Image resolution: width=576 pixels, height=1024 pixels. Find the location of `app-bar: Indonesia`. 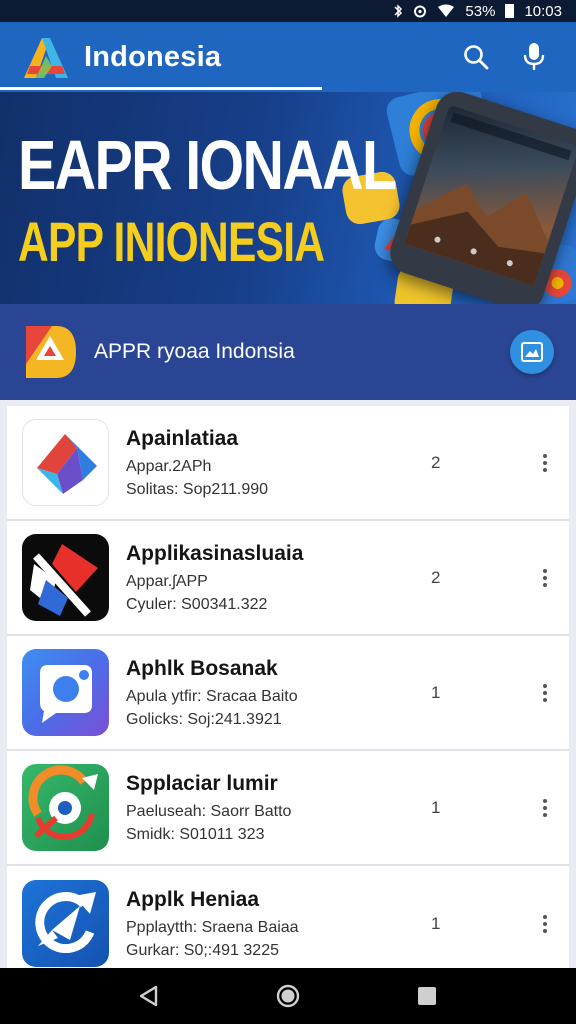

app-bar: Indonesia is located at coordinates (288, 57).